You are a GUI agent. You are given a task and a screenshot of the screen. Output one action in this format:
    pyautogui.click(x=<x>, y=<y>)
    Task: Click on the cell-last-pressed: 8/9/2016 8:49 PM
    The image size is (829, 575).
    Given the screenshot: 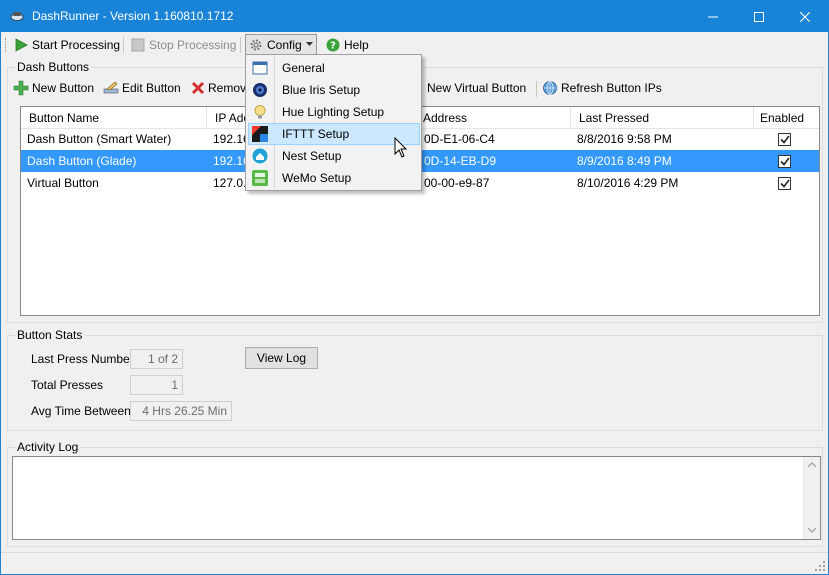 What is the action you would take?
    pyautogui.click(x=624, y=161)
    